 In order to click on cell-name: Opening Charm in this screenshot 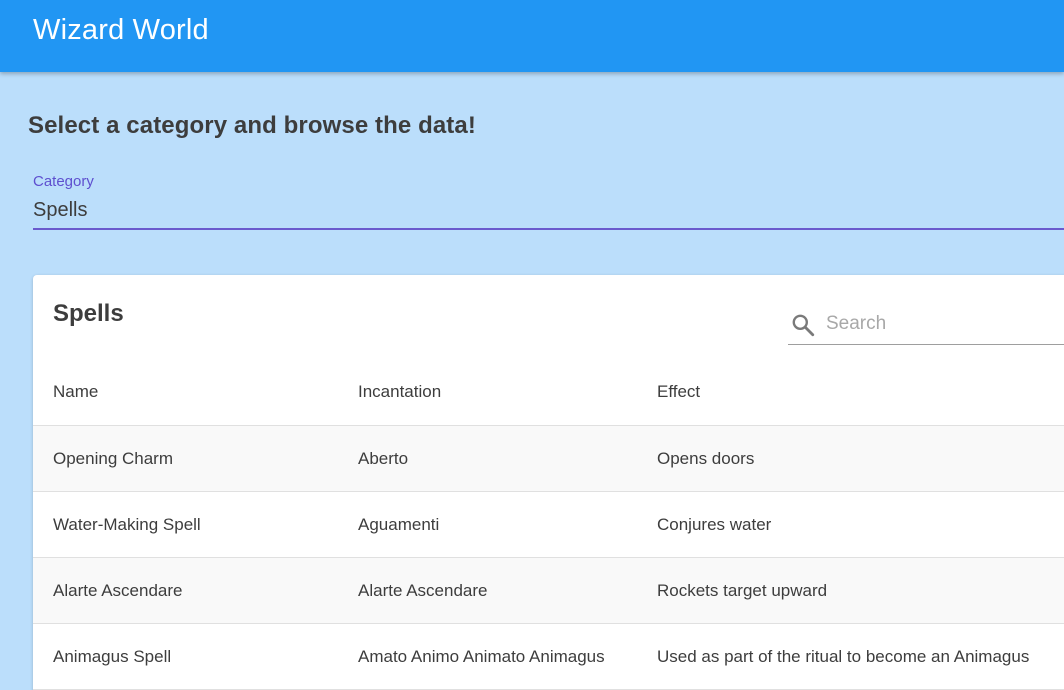, I will do `click(113, 458)`.